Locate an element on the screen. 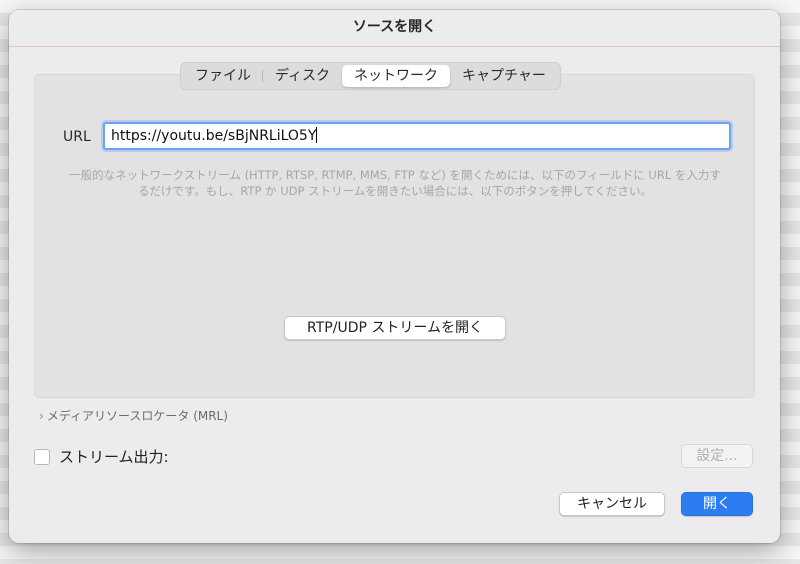  cancel-button: キャンセル is located at coordinates (612, 504).